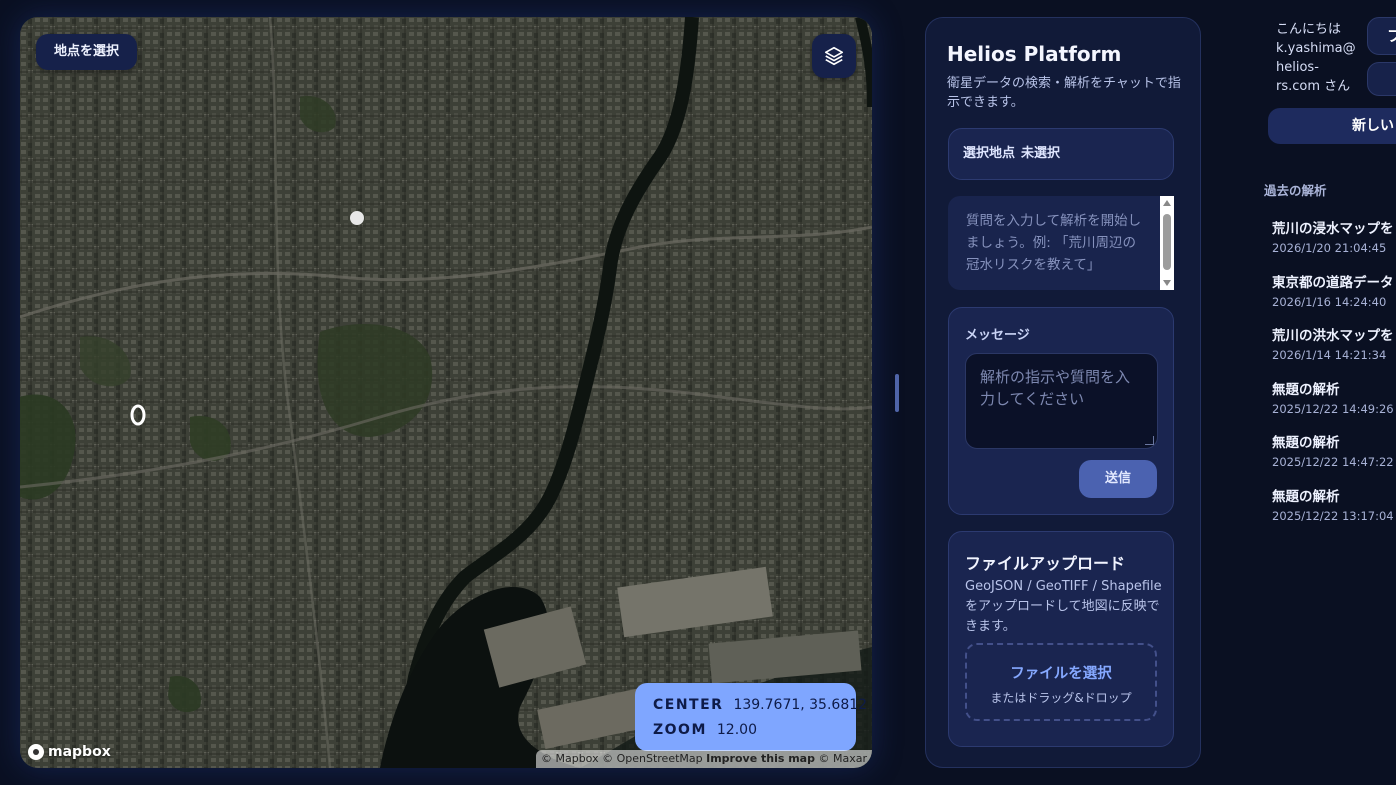 The width and height of the screenshot is (1396, 785). Describe the element at coordinates (87, 52) in the screenshot. I see `select-point-button: 地点を選択` at that location.